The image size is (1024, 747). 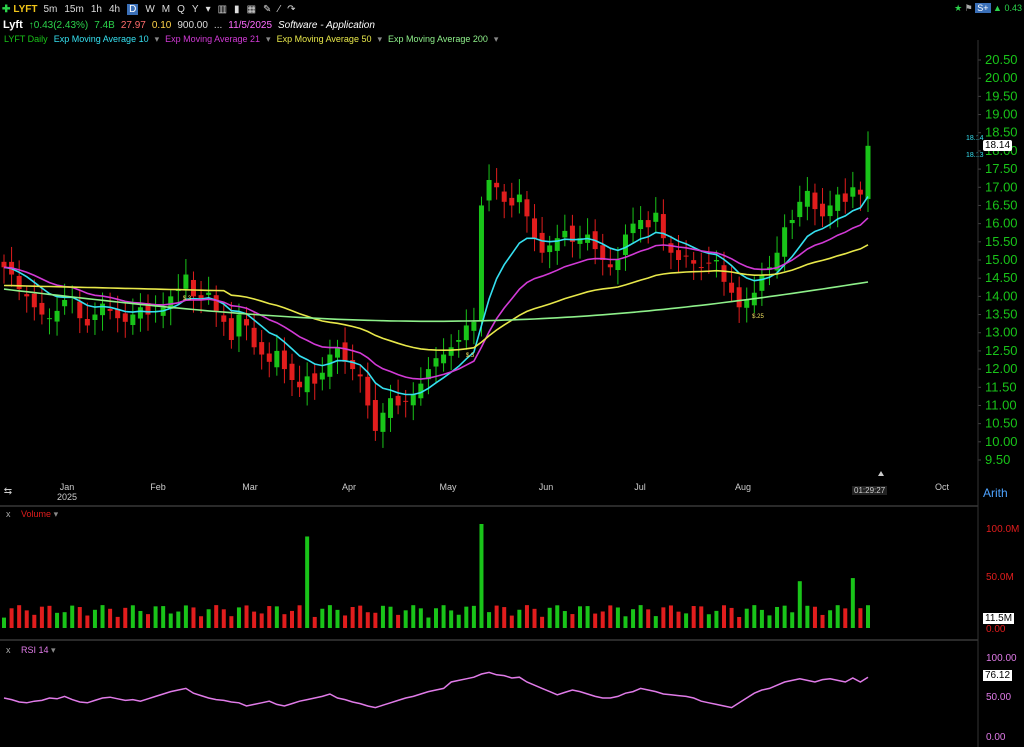 I want to click on price-axis-label: 17.00, so click(x=1001, y=186).